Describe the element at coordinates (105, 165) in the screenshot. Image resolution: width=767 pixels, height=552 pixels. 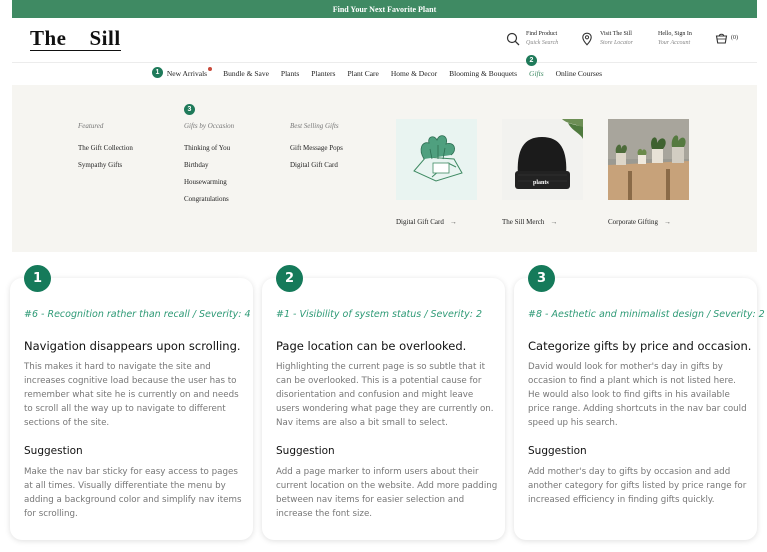
I see `link-sympathy-gifts: Sympathy Gifts` at that location.